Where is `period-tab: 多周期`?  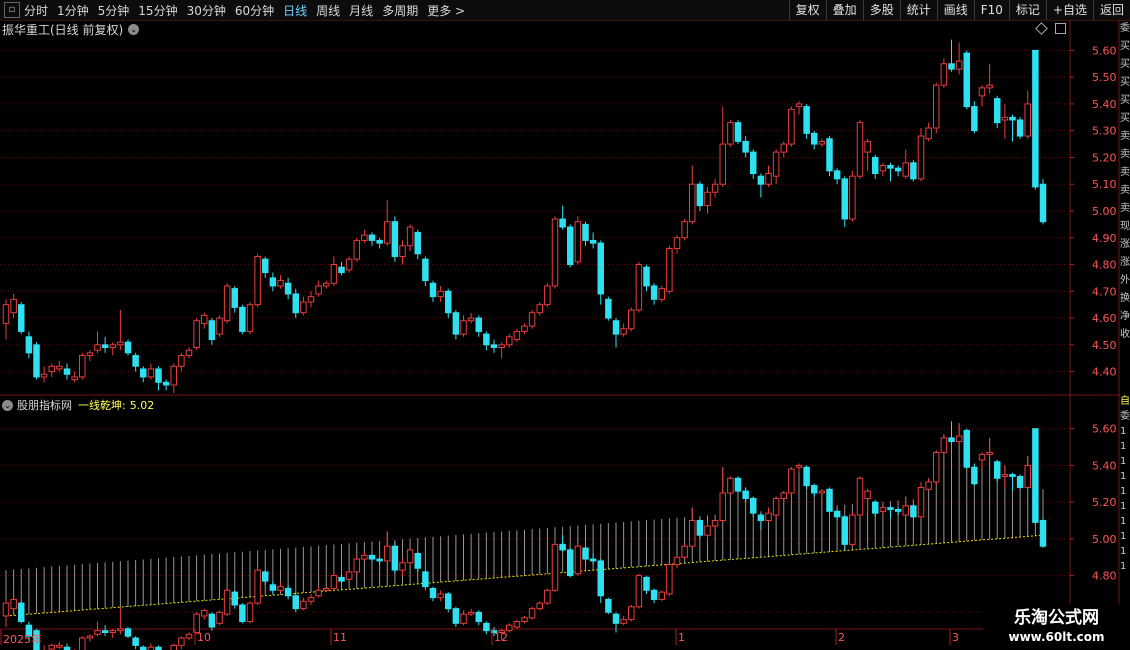
period-tab: 多周期 is located at coordinates (400, 10).